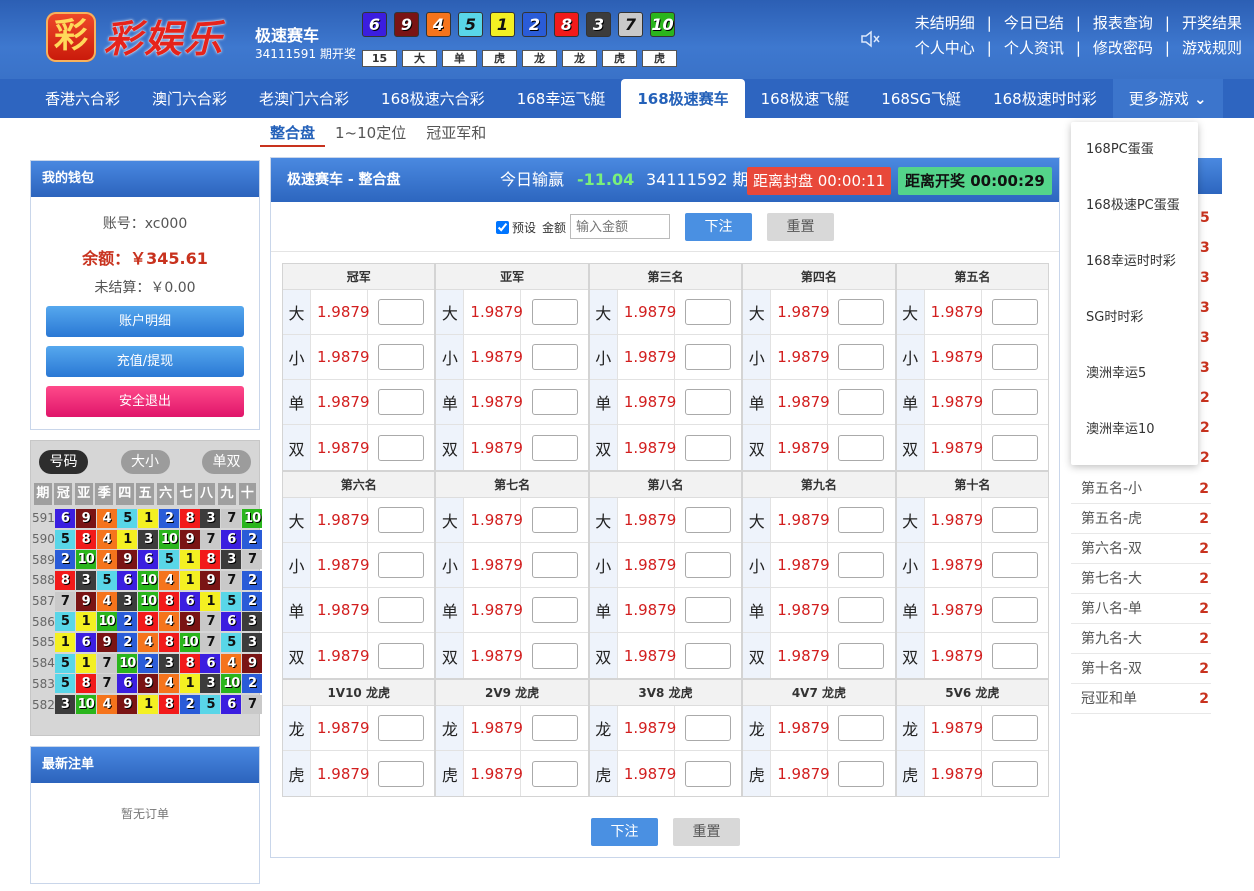 This screenshot has height=891, width=1254. I want to click on preset-check, so click(502, 227).